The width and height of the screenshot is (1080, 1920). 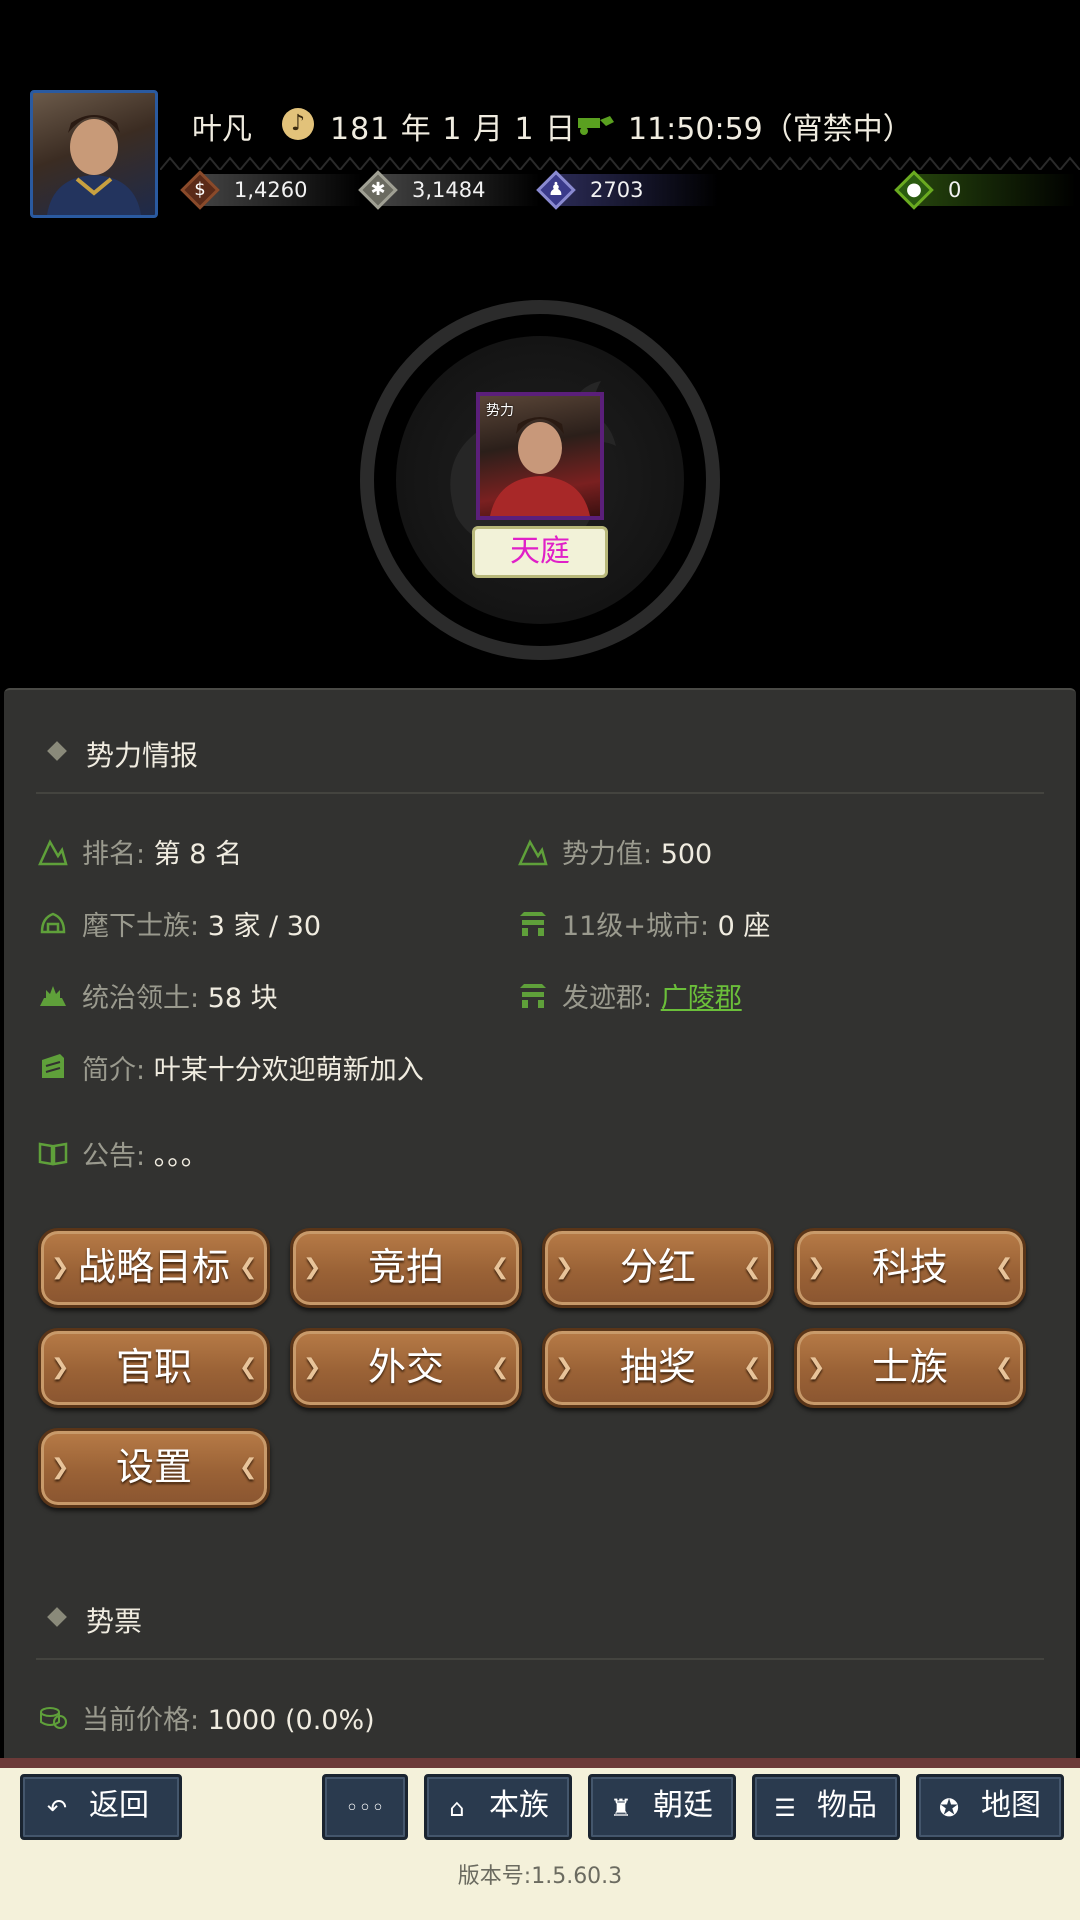 I want to click on troops-resource: ♟ 2703, so click(x=636, y=190).